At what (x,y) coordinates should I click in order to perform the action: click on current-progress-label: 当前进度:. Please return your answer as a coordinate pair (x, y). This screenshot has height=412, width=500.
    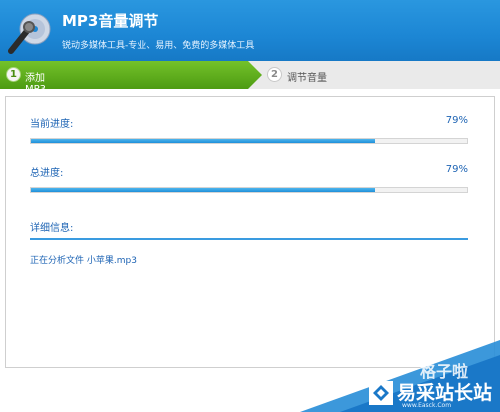
    Looking at the image, I should click on (52, 124).